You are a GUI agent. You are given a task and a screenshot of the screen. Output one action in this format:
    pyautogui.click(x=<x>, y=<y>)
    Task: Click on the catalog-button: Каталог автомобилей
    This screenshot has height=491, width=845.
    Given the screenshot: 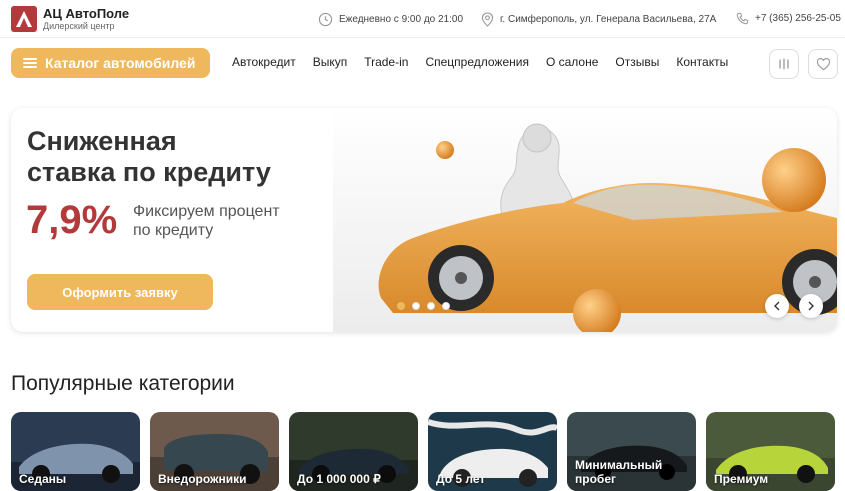 What is the action you would take?
    pyautogui.click(x=110, y=63)
    